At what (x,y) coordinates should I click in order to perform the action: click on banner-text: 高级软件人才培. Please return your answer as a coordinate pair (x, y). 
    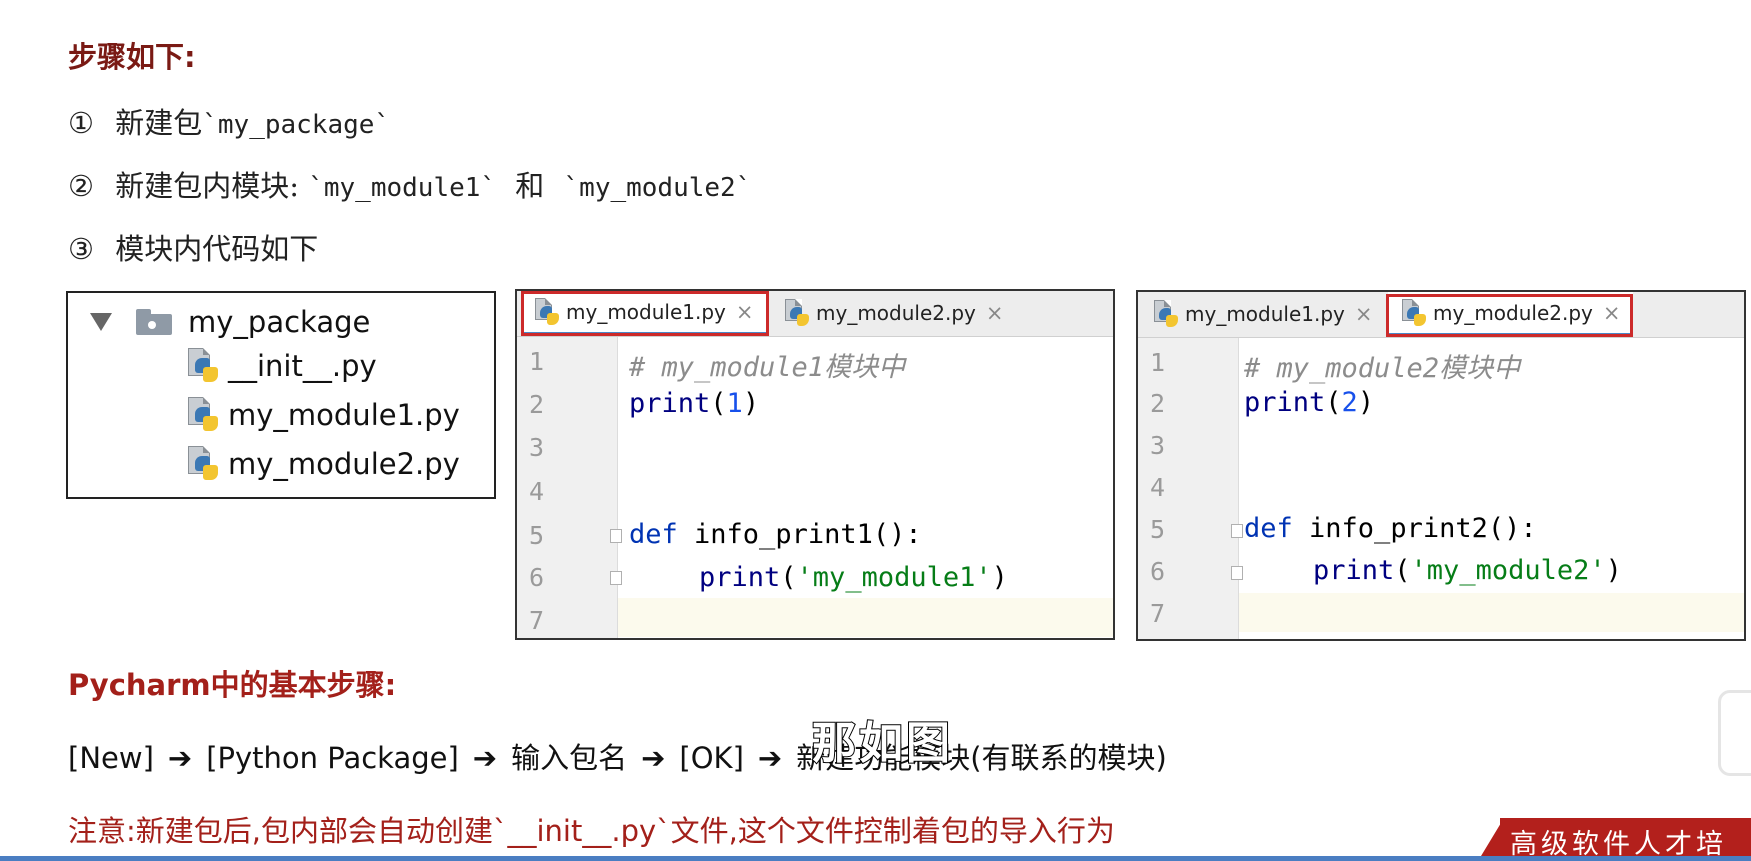
    Looking at the image, I should click on (1618, 844).